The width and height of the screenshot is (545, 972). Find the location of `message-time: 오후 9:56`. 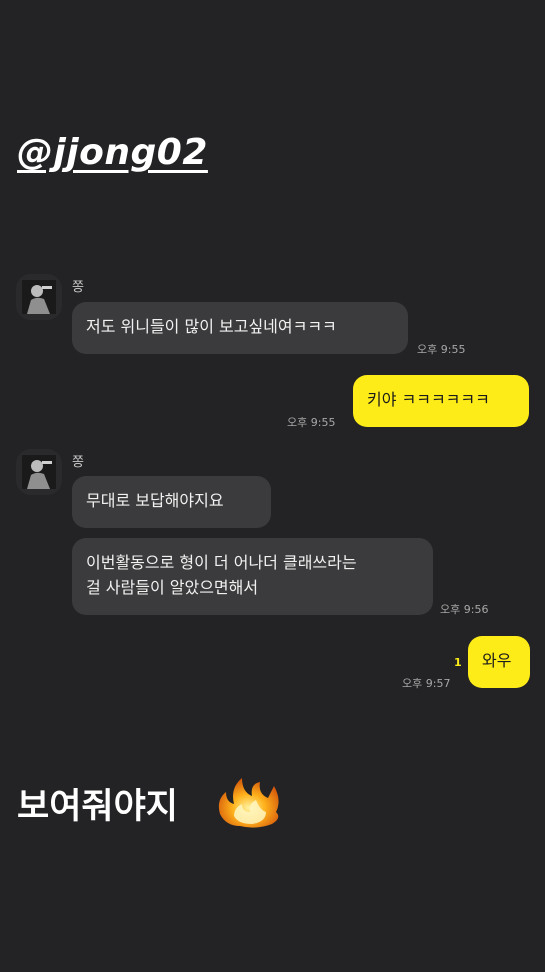

message-time: 오후 9:56 is located at coordinates (464, 609).